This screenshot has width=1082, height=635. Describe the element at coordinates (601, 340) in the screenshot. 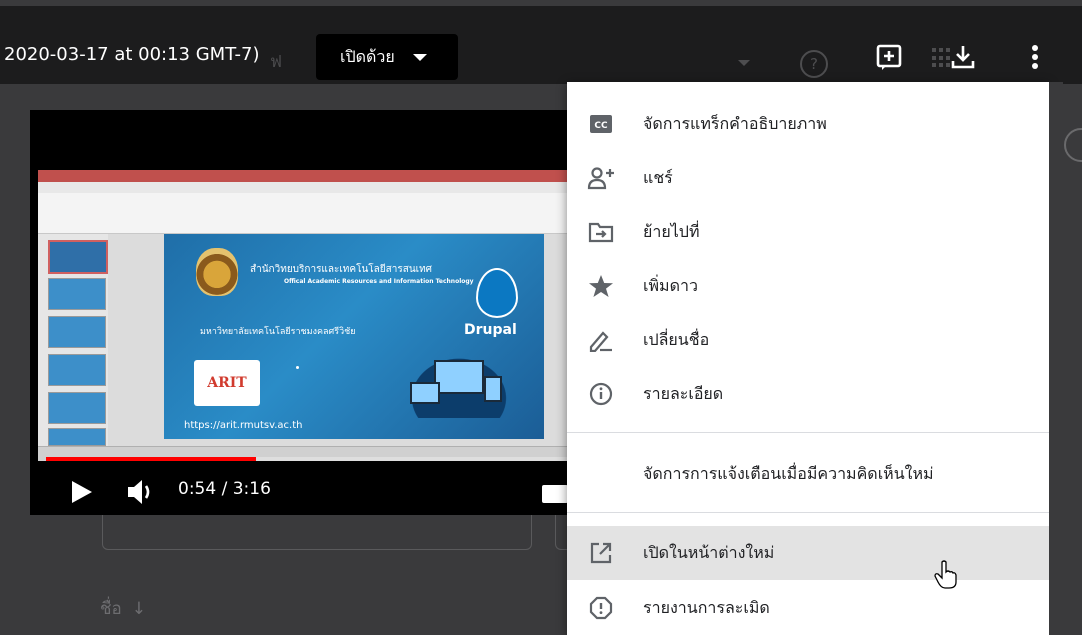

I see `pencil-icon` at that location.